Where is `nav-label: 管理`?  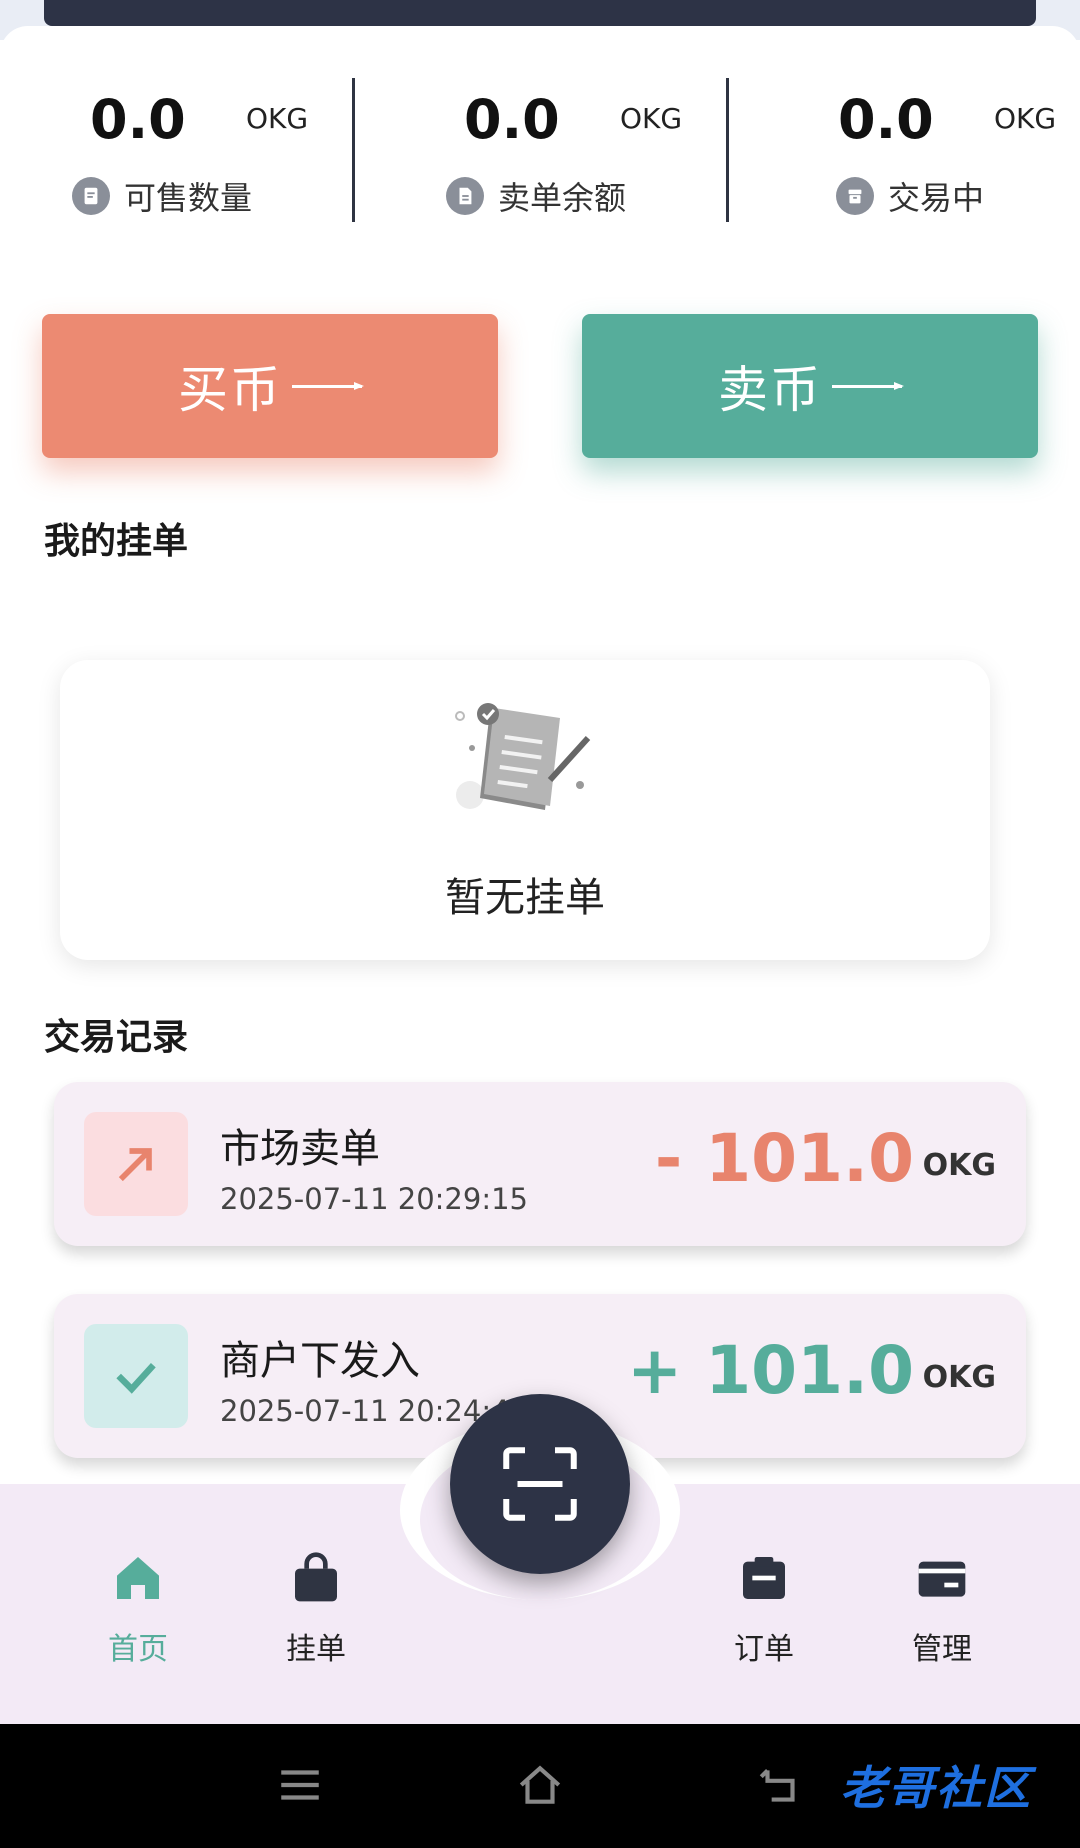 nav-label: 管理 is located at coordinates (942, 1649).